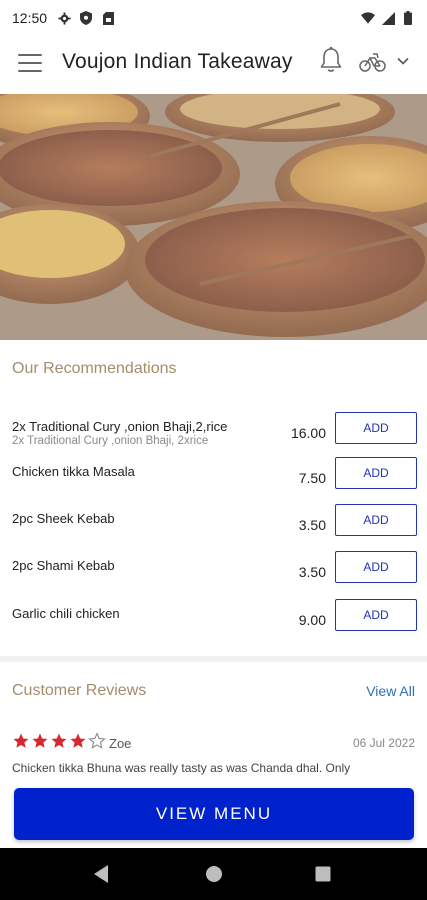  What do you see at coordinates (79, 690) in the screenshot?
I see `reviews-title: Customer Reviews` at bounding box center [79, 690].